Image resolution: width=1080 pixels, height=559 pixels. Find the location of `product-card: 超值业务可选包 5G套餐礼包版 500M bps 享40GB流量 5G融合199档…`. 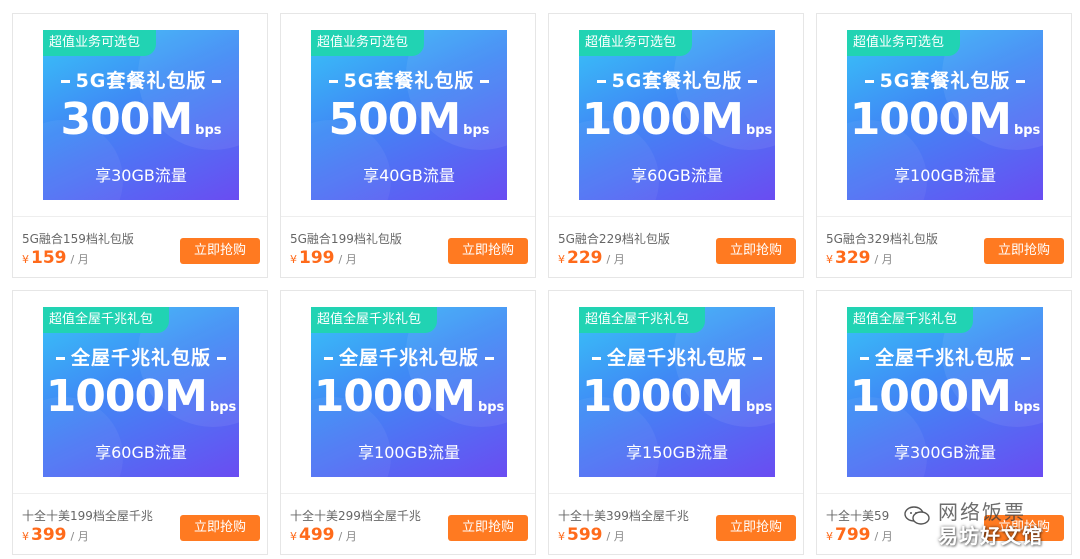

product-card: 超值业务可选包 5G套餐礼包版 500M bps 享40GB流量 5G融合199档… is located at coordinates (408, 145).